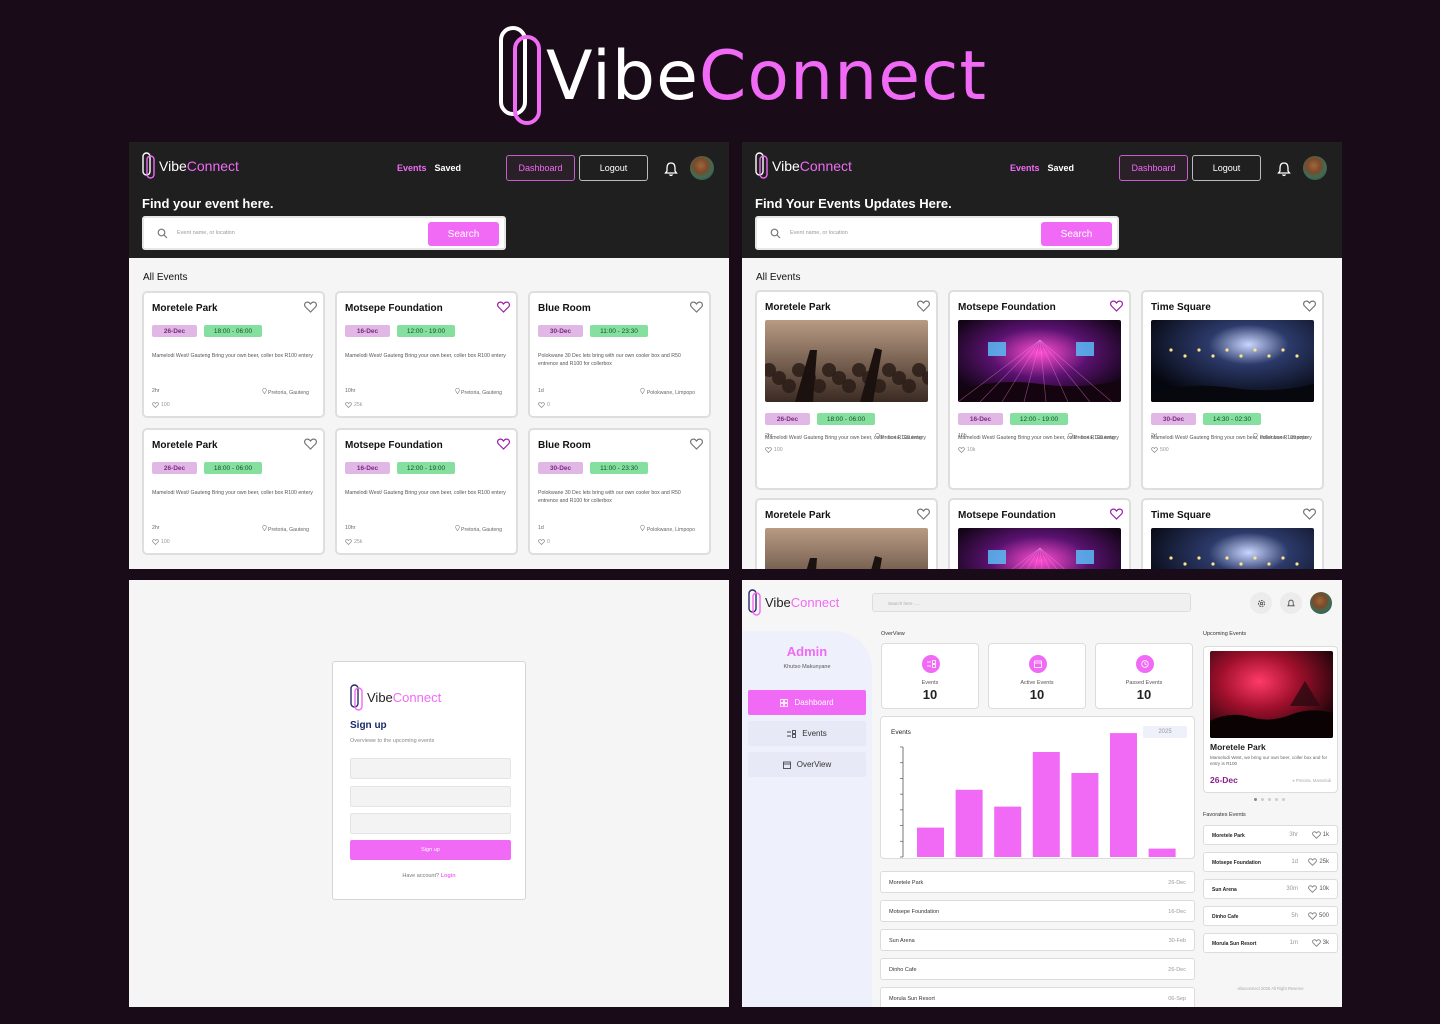 This screenshot has width=1440, height=1024. What do you see at coordinates (430, 823) in the screenshot?
I see `password-field` at bounding box center [430, 823].